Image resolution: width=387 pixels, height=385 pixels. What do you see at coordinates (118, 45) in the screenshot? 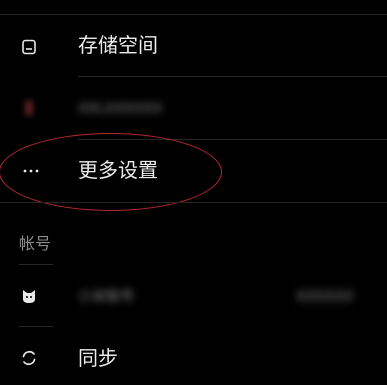
I see `storage-label: 存储空间` at bounding box center [118, 45].